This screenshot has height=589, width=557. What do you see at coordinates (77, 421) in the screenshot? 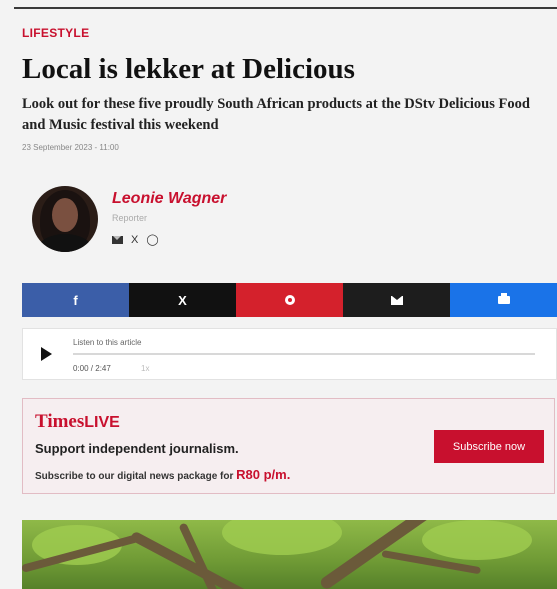
I see `timeslive-logo: TimesLIVE` at bounding box center [77, 421].